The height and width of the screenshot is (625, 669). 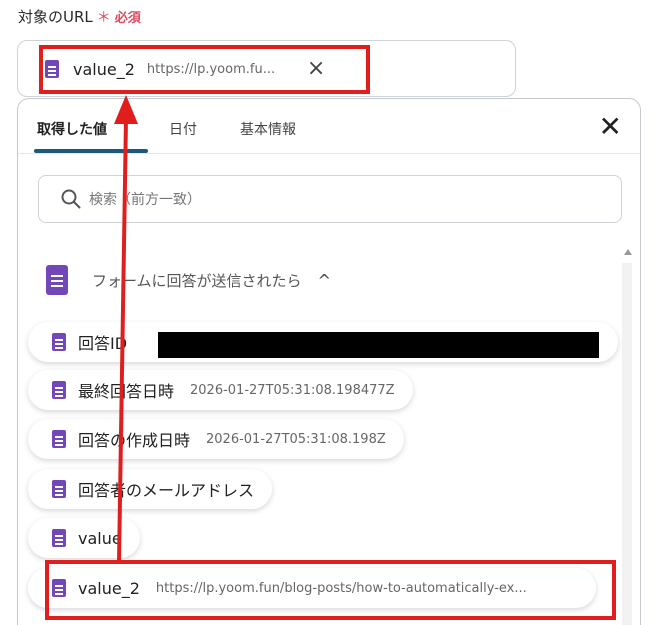 I want to click on tab-basic-info: 基本情報, so click(x=268, y=129).